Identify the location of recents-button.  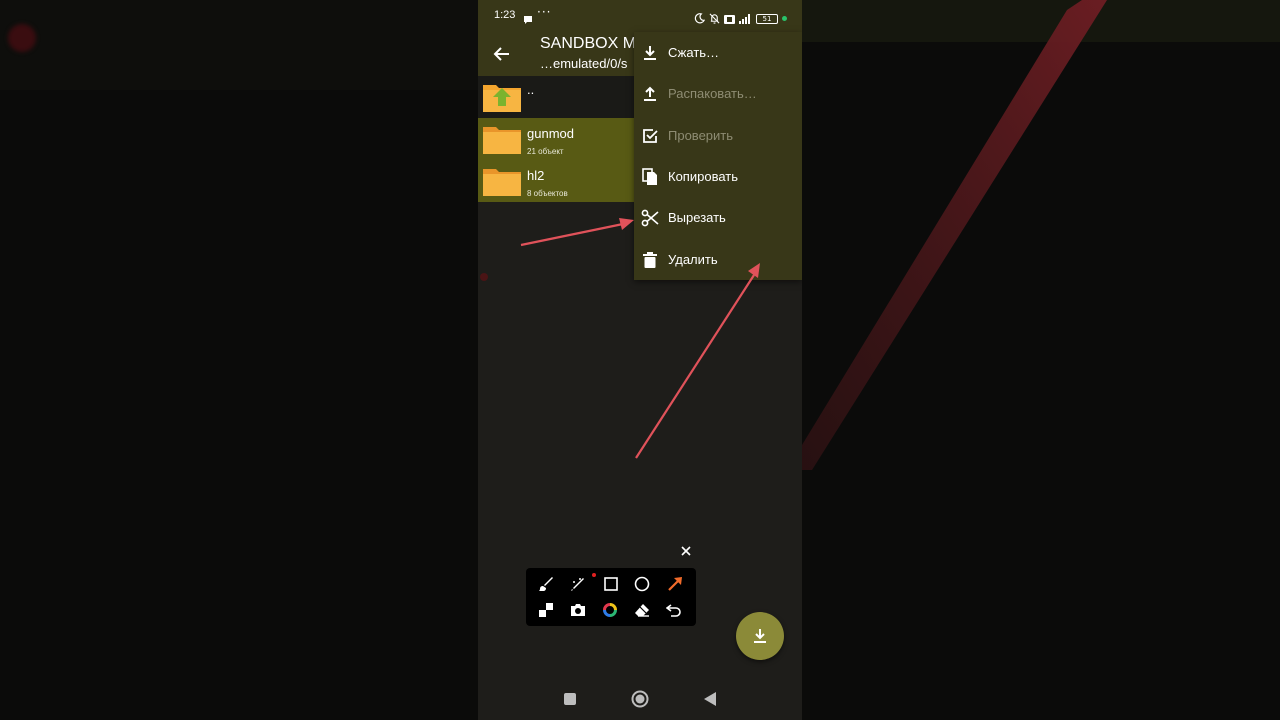
(570, 699).